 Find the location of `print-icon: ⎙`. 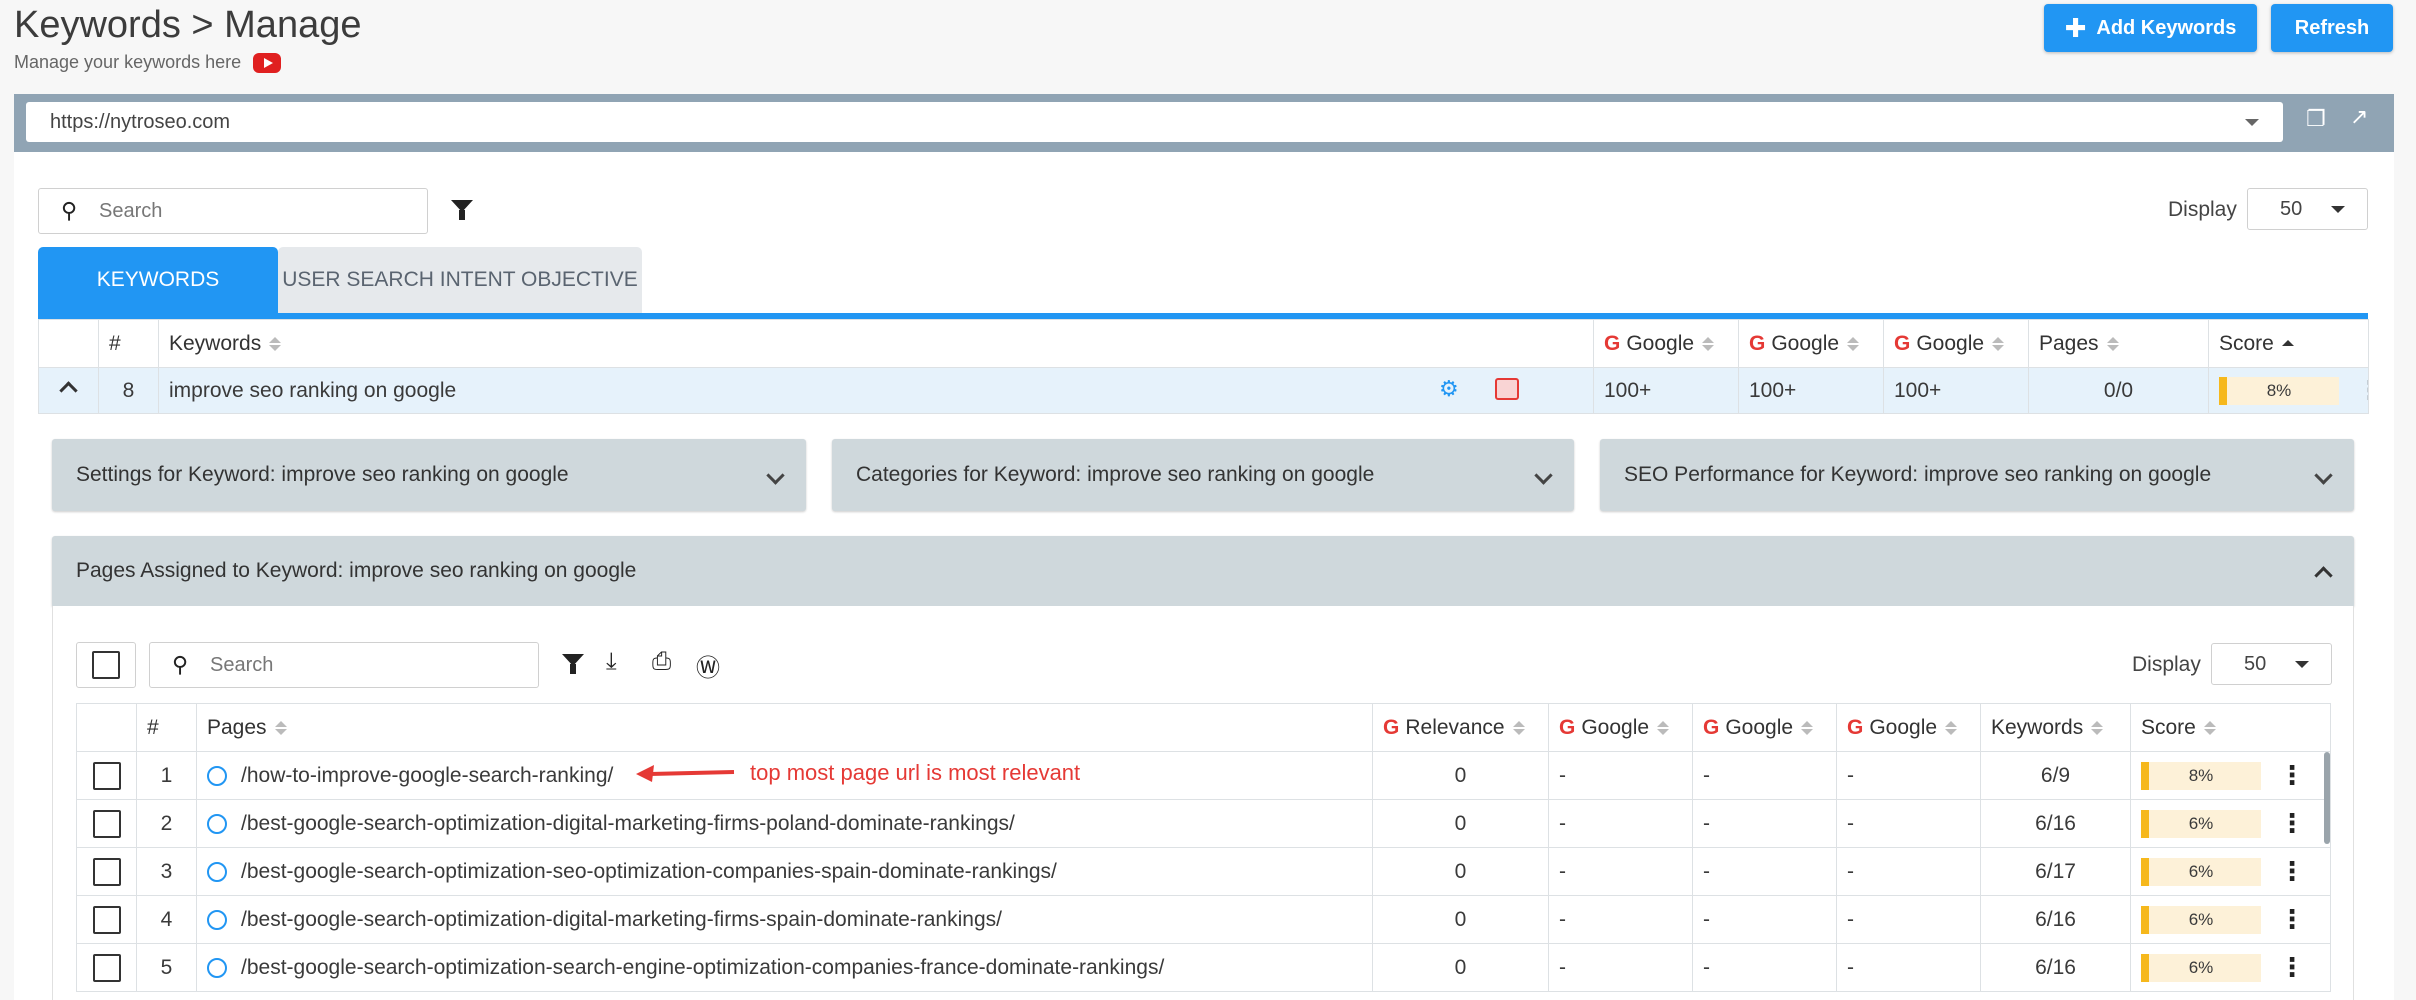

print-icon: ⎙ is located at coordinates (661, 662).